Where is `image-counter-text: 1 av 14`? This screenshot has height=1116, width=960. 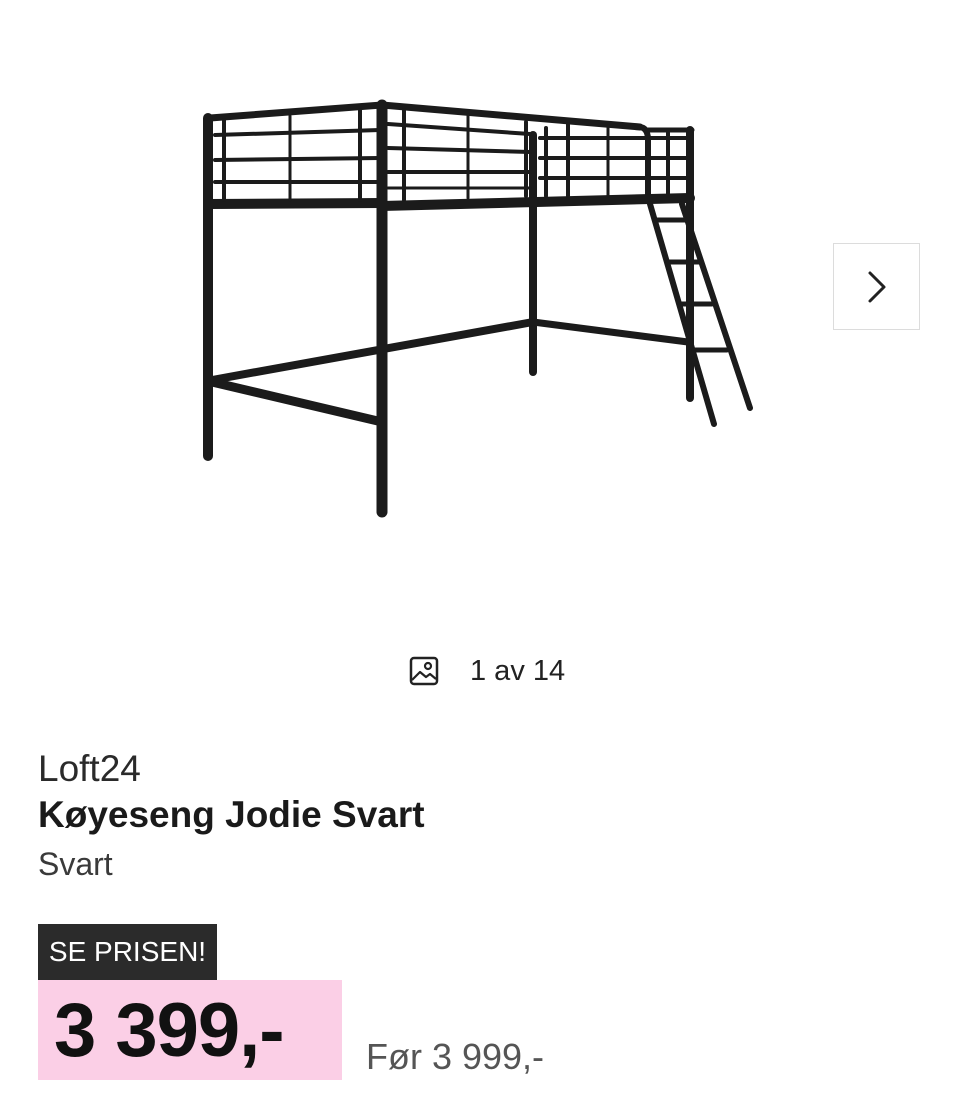
image-counter-text: 1 av 14 is located at coordinates (518, 670).